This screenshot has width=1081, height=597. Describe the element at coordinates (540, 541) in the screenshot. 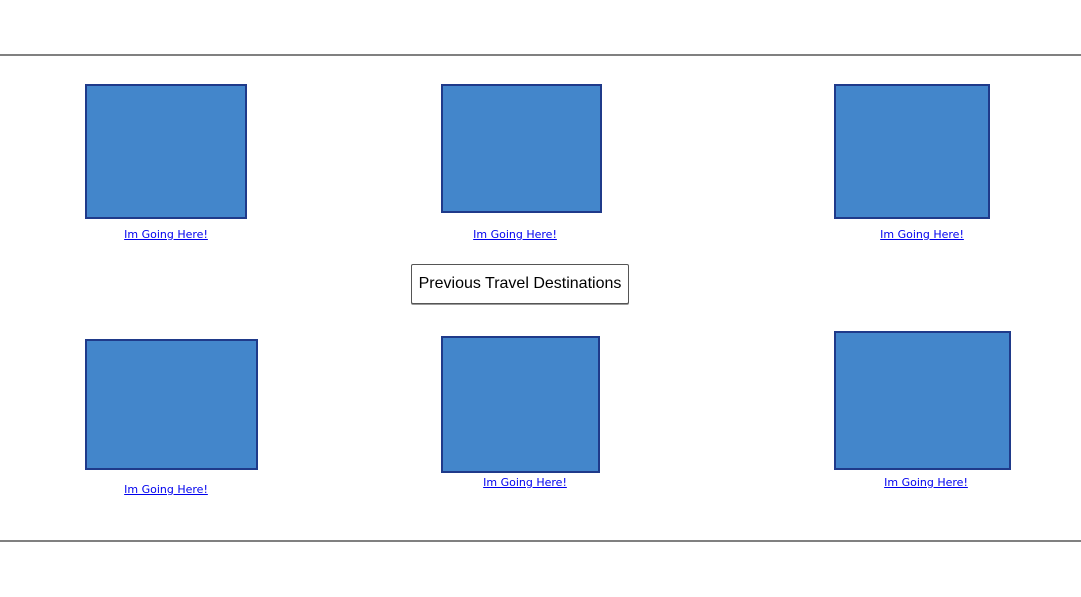

I see `bottom-divider` at that location.